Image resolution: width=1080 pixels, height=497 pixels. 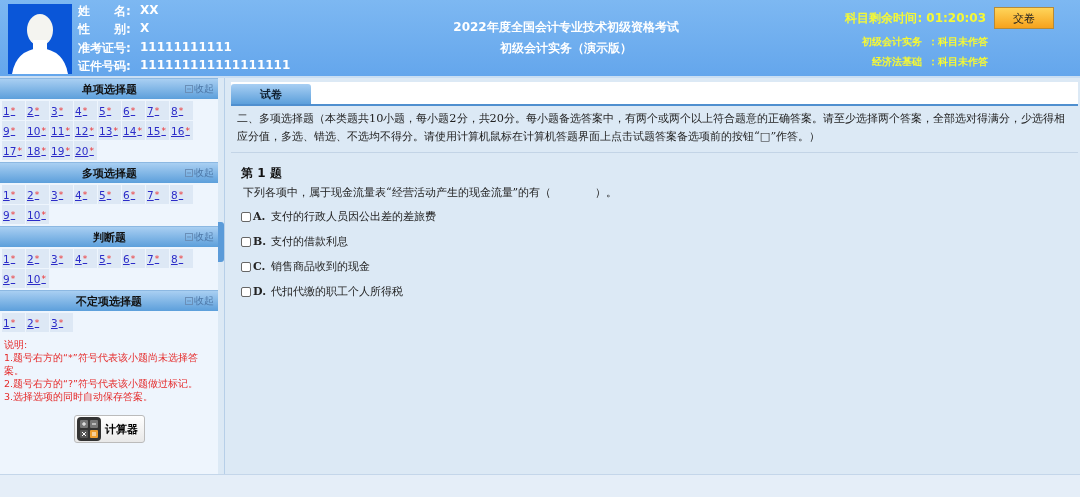 I want to click on question-link: 14*, so click(x=133, y=130).